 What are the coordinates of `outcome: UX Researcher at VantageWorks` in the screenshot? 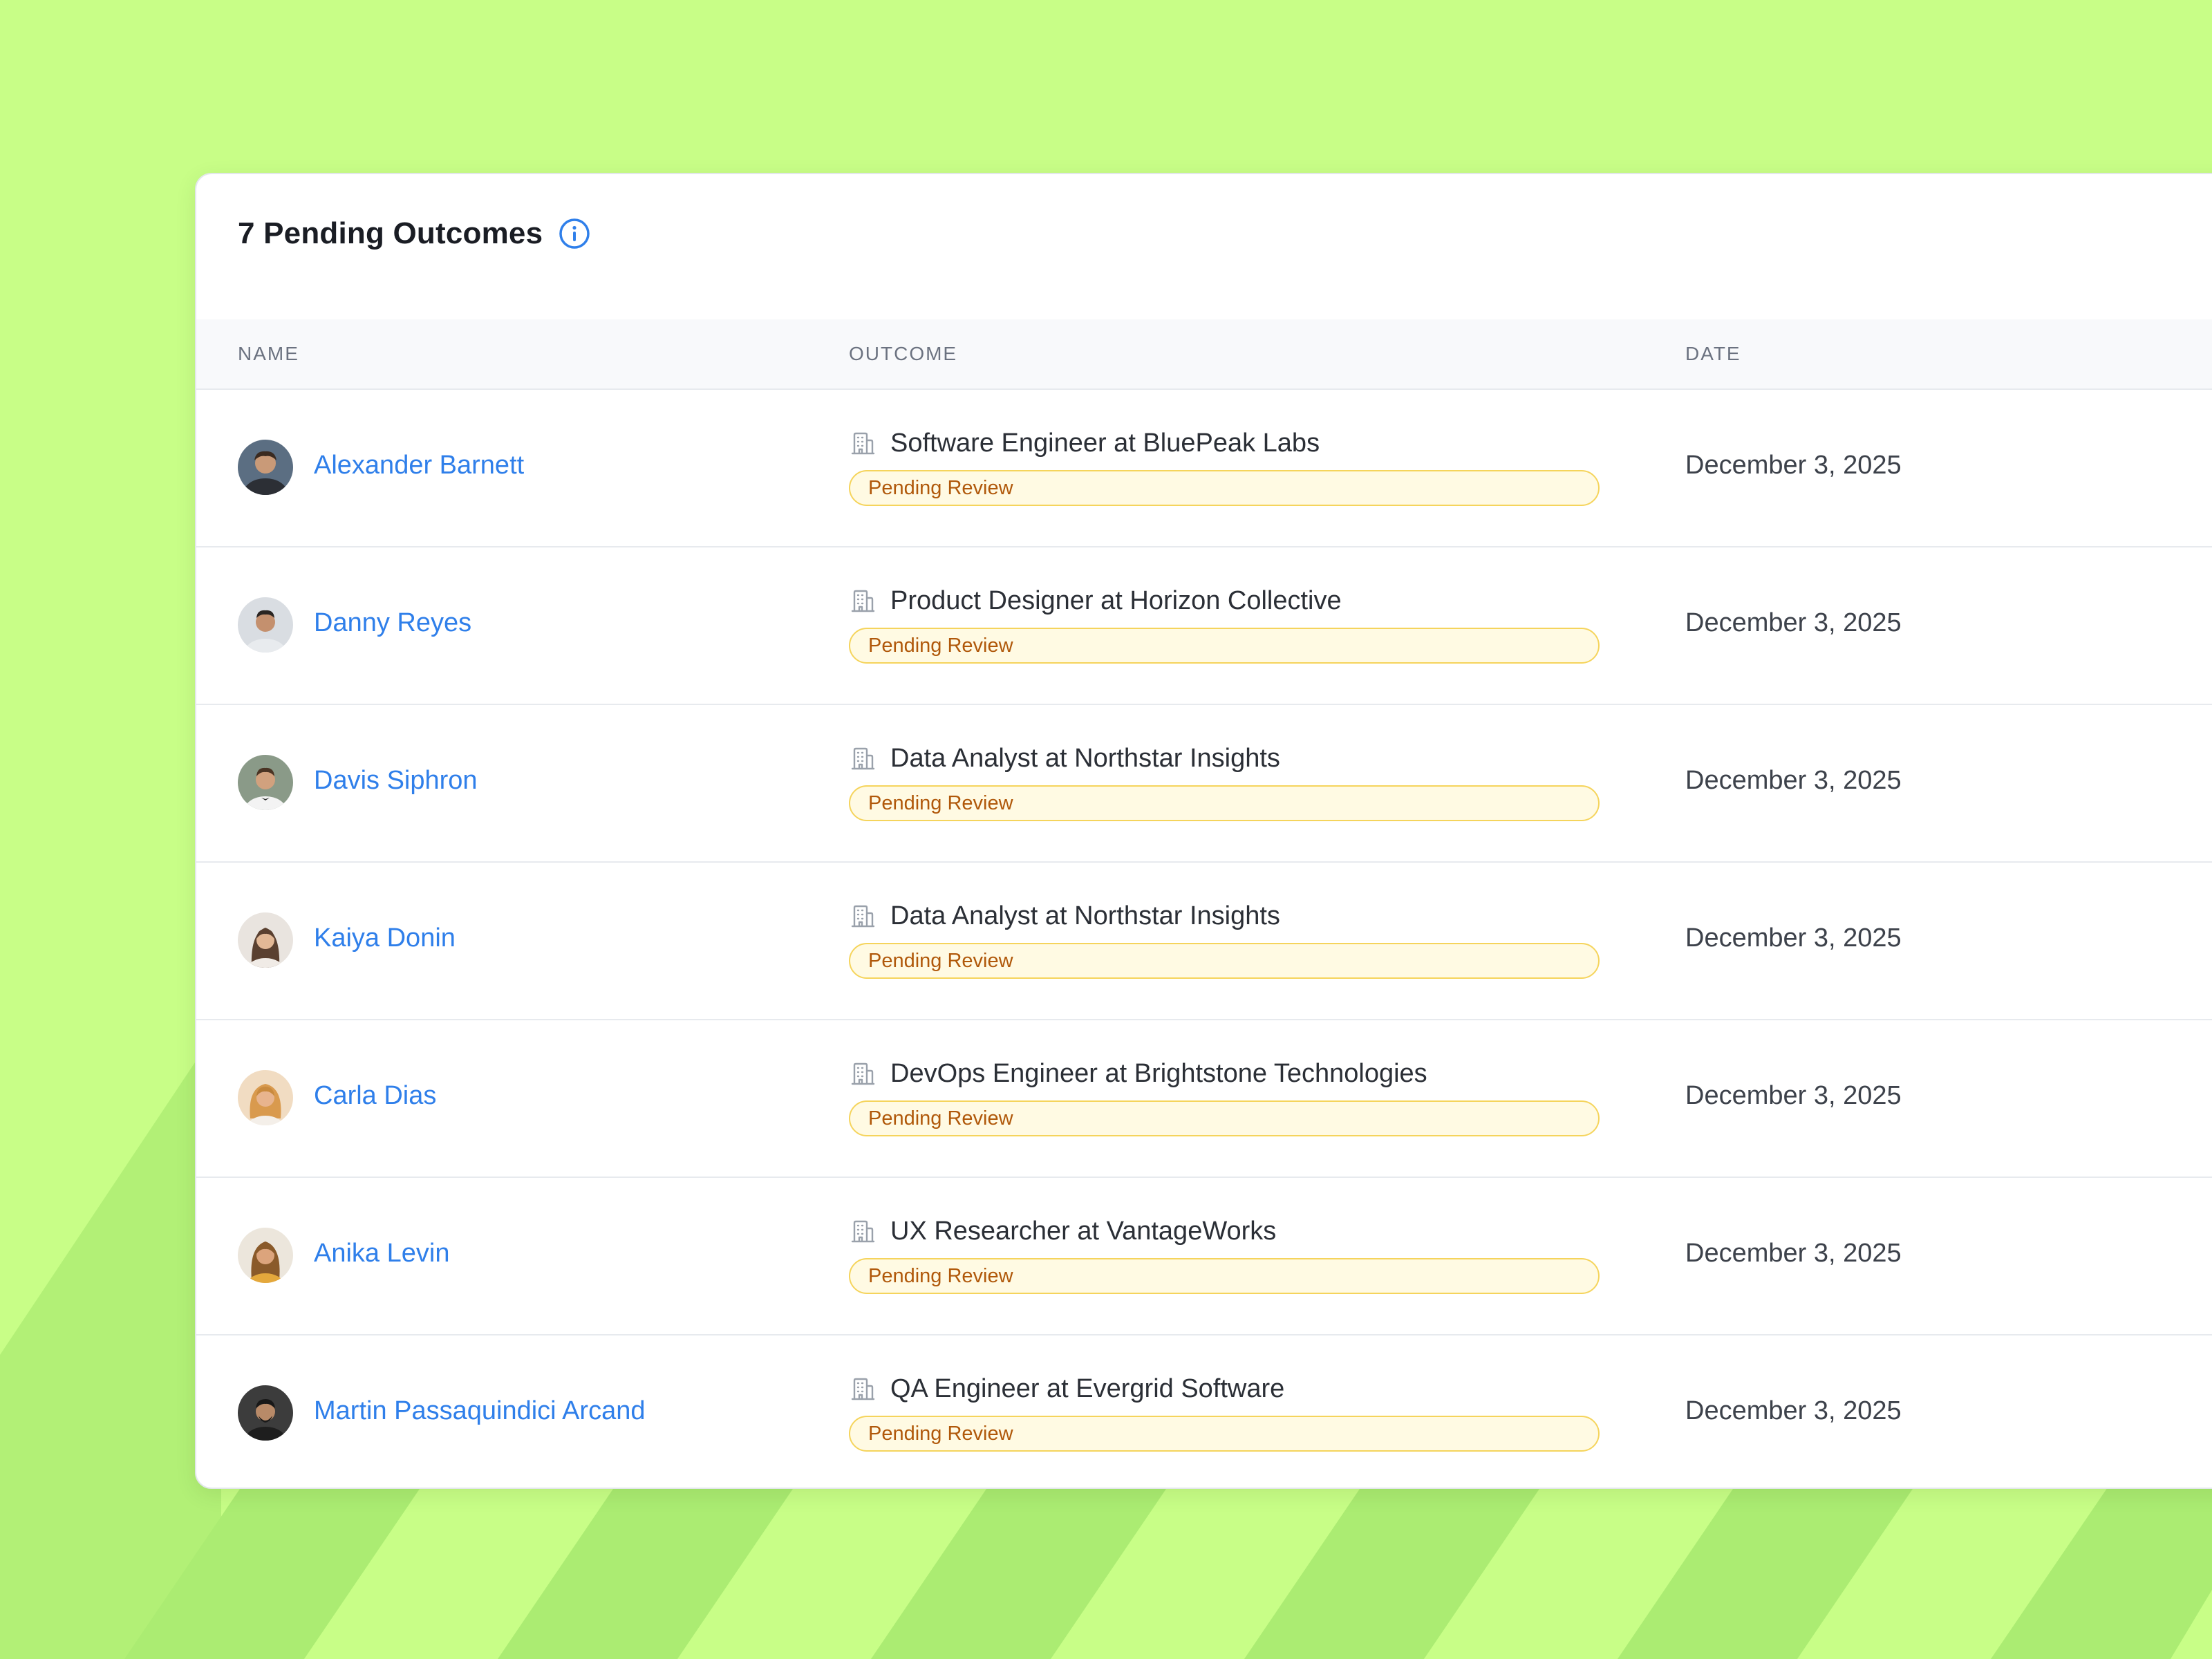 It's located at (1063, 1231).